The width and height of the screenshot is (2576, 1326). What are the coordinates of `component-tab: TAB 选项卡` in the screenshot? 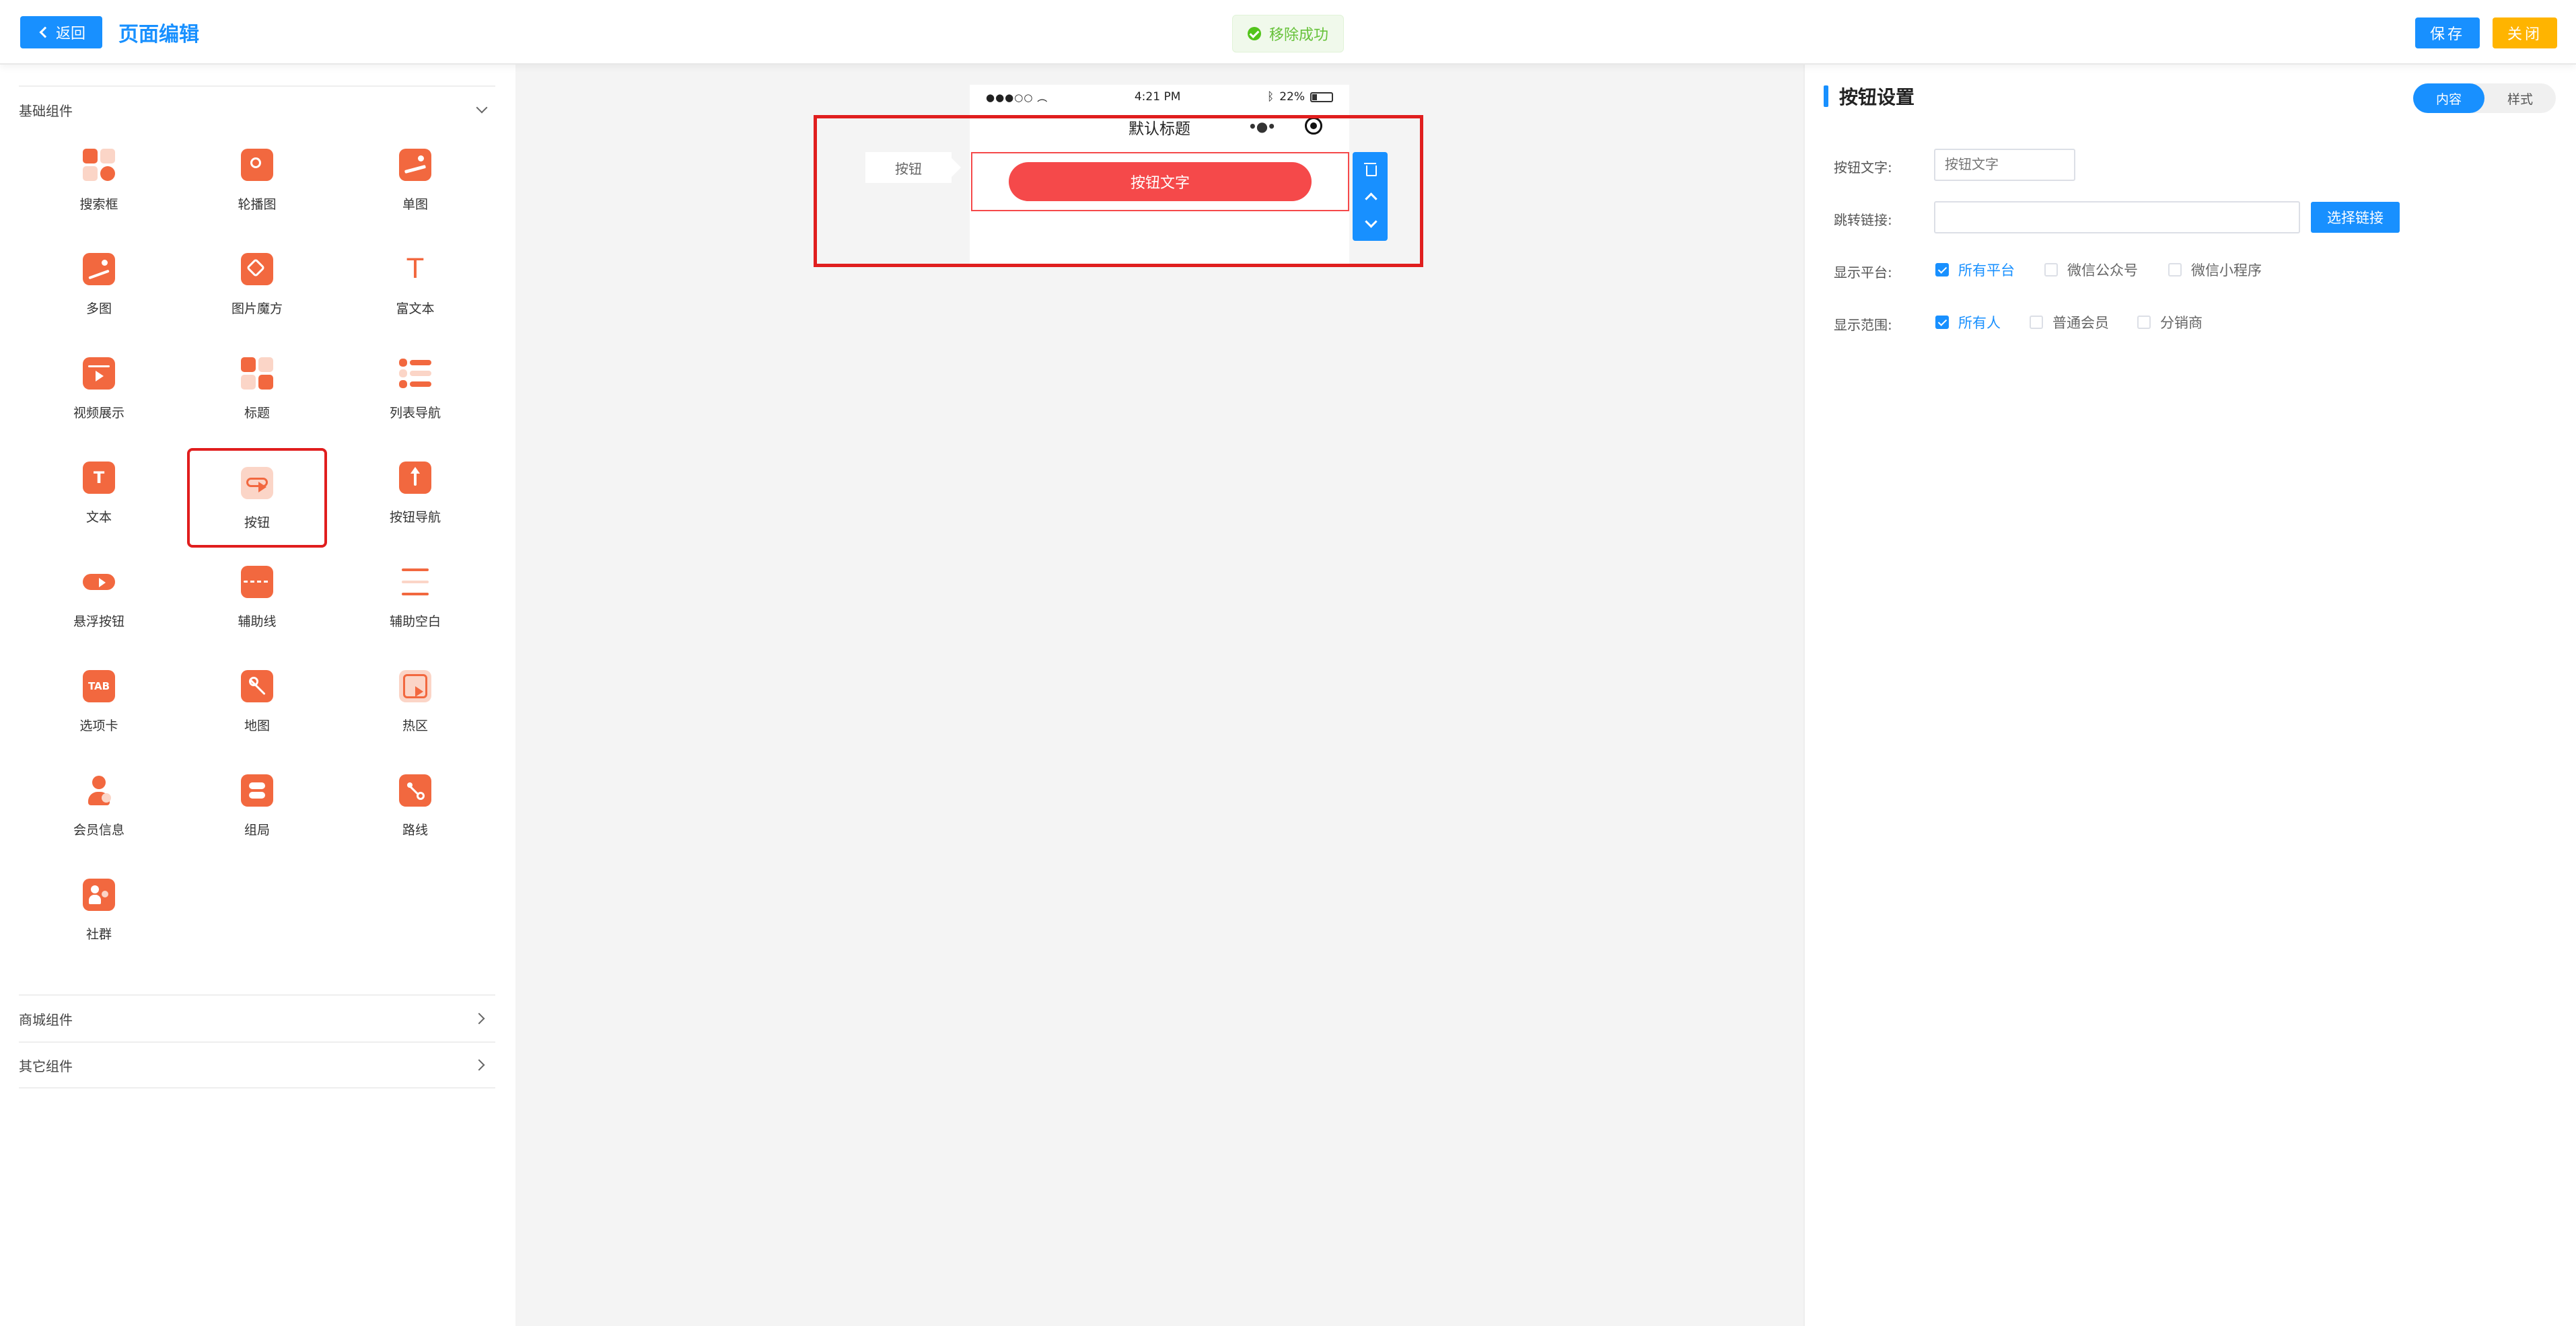 It's located at (99, 701).